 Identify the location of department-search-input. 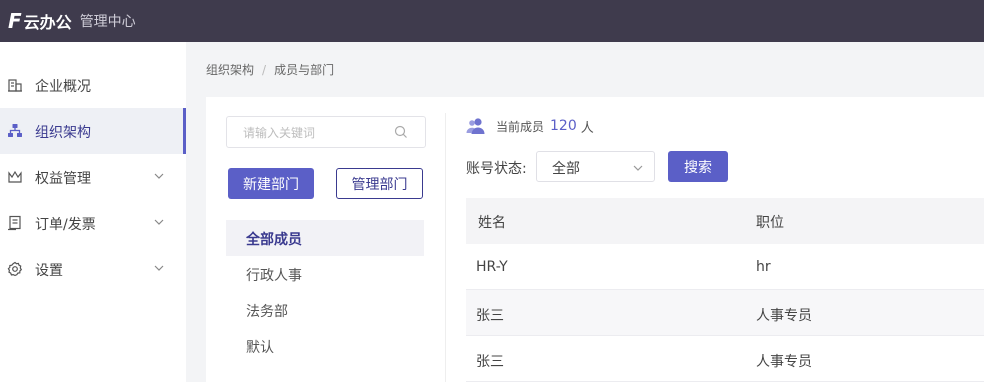
(318, 133).